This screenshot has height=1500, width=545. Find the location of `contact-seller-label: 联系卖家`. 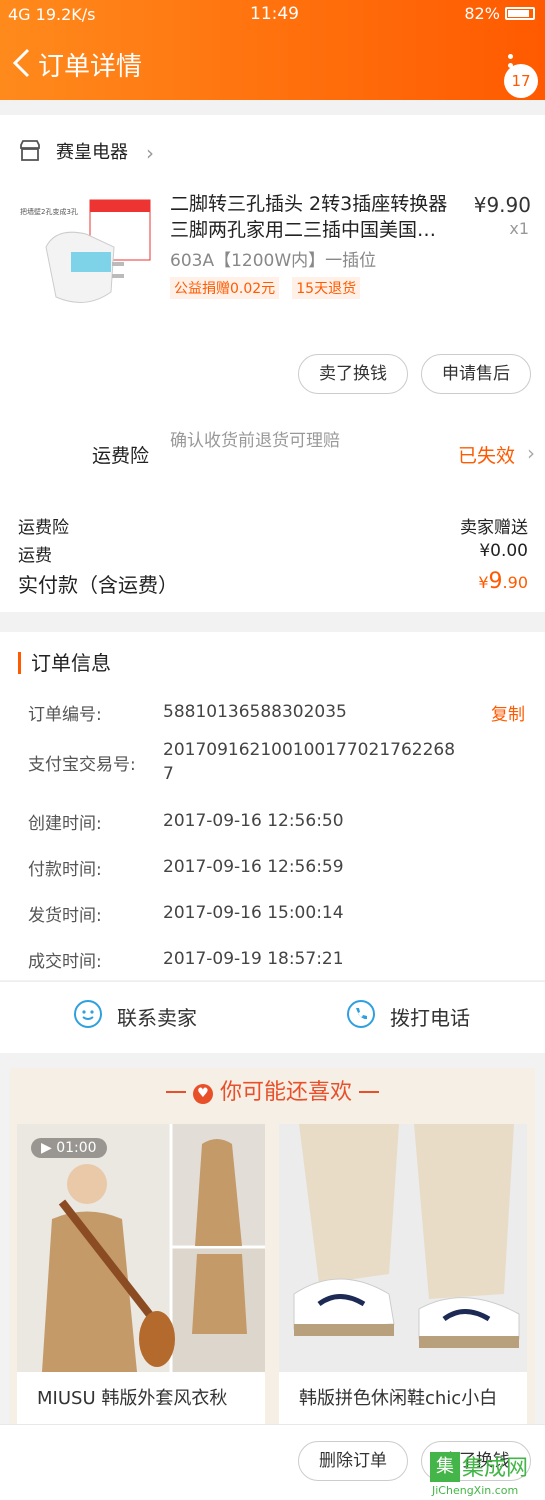

contact-seller-label: 联系卖家 is located at coordinates (157, 1018).